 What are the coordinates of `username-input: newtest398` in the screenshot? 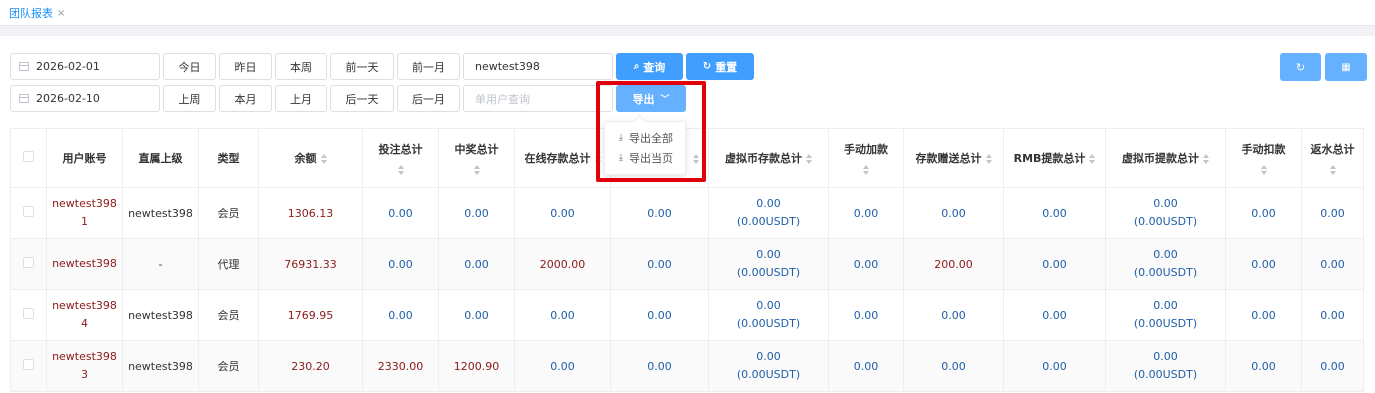 It's located at (538, 66).